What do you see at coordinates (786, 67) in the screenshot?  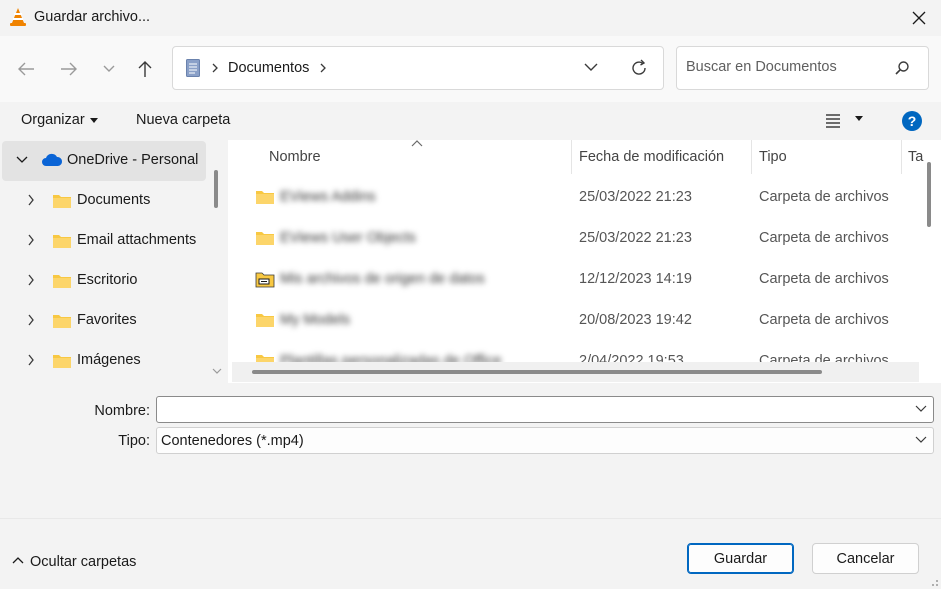 I see `search-input` at bounding box center [786, 67].